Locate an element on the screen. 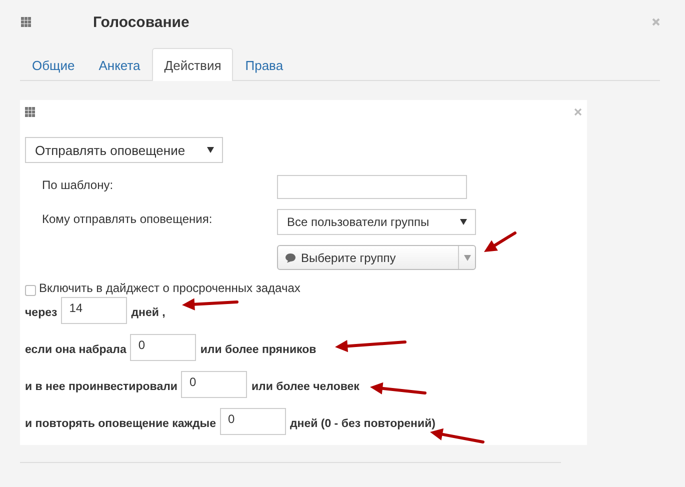  window-title: Голосование is located at coordinates (141, 22).